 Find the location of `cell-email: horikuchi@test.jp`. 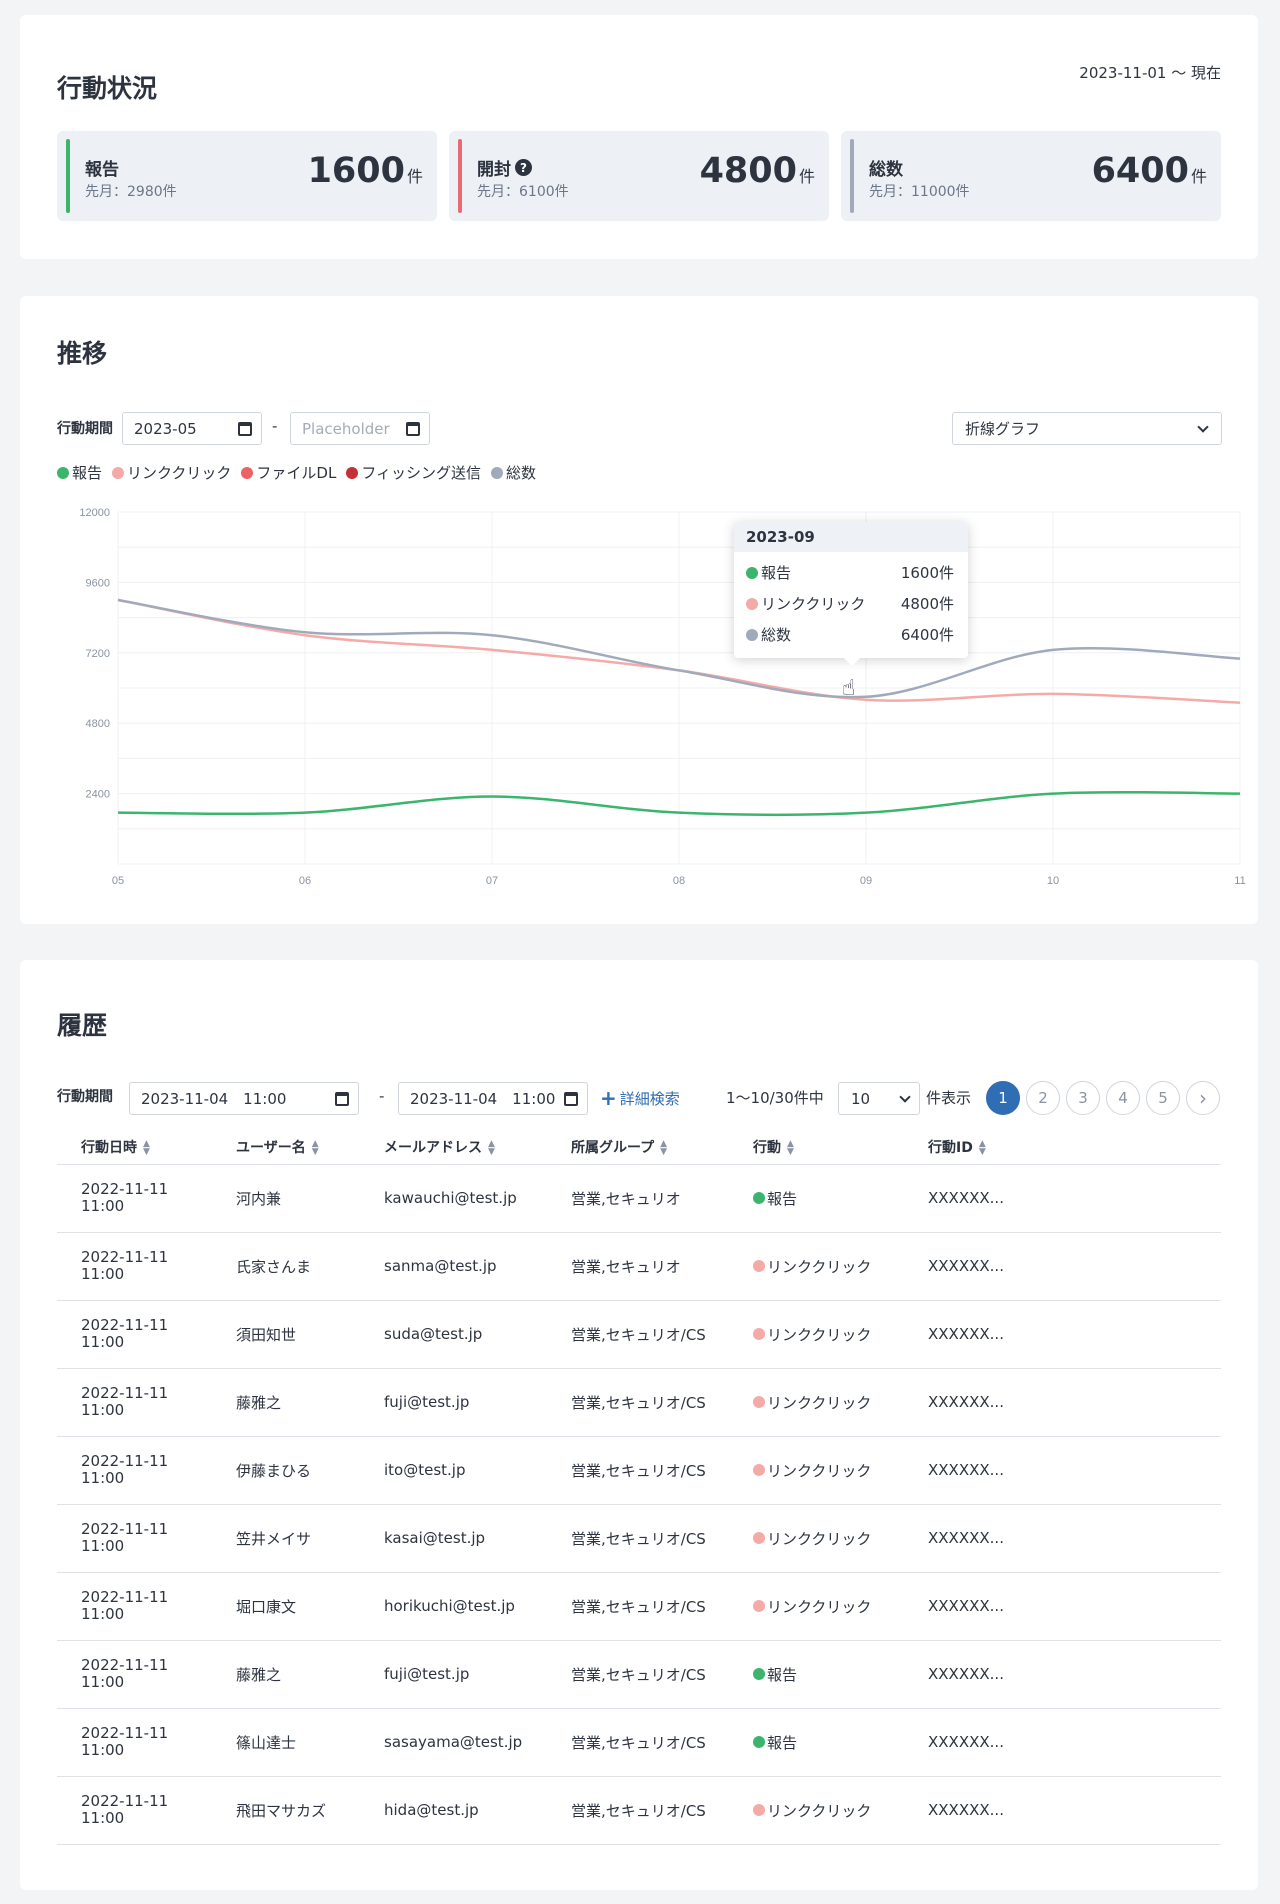

cell-email: horikuchi@test.jp is located at coordinates (453, 1606).